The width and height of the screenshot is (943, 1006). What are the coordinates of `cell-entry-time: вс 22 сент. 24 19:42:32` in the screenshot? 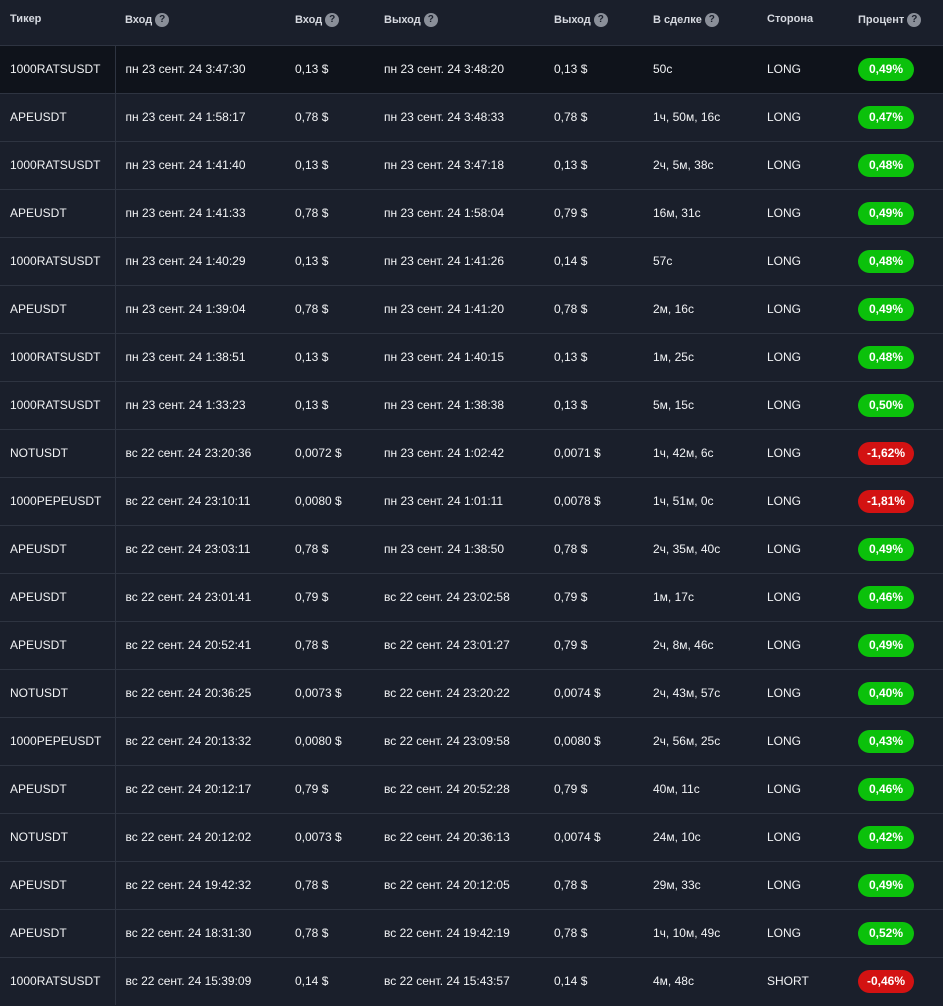 It's located at (188, 885).